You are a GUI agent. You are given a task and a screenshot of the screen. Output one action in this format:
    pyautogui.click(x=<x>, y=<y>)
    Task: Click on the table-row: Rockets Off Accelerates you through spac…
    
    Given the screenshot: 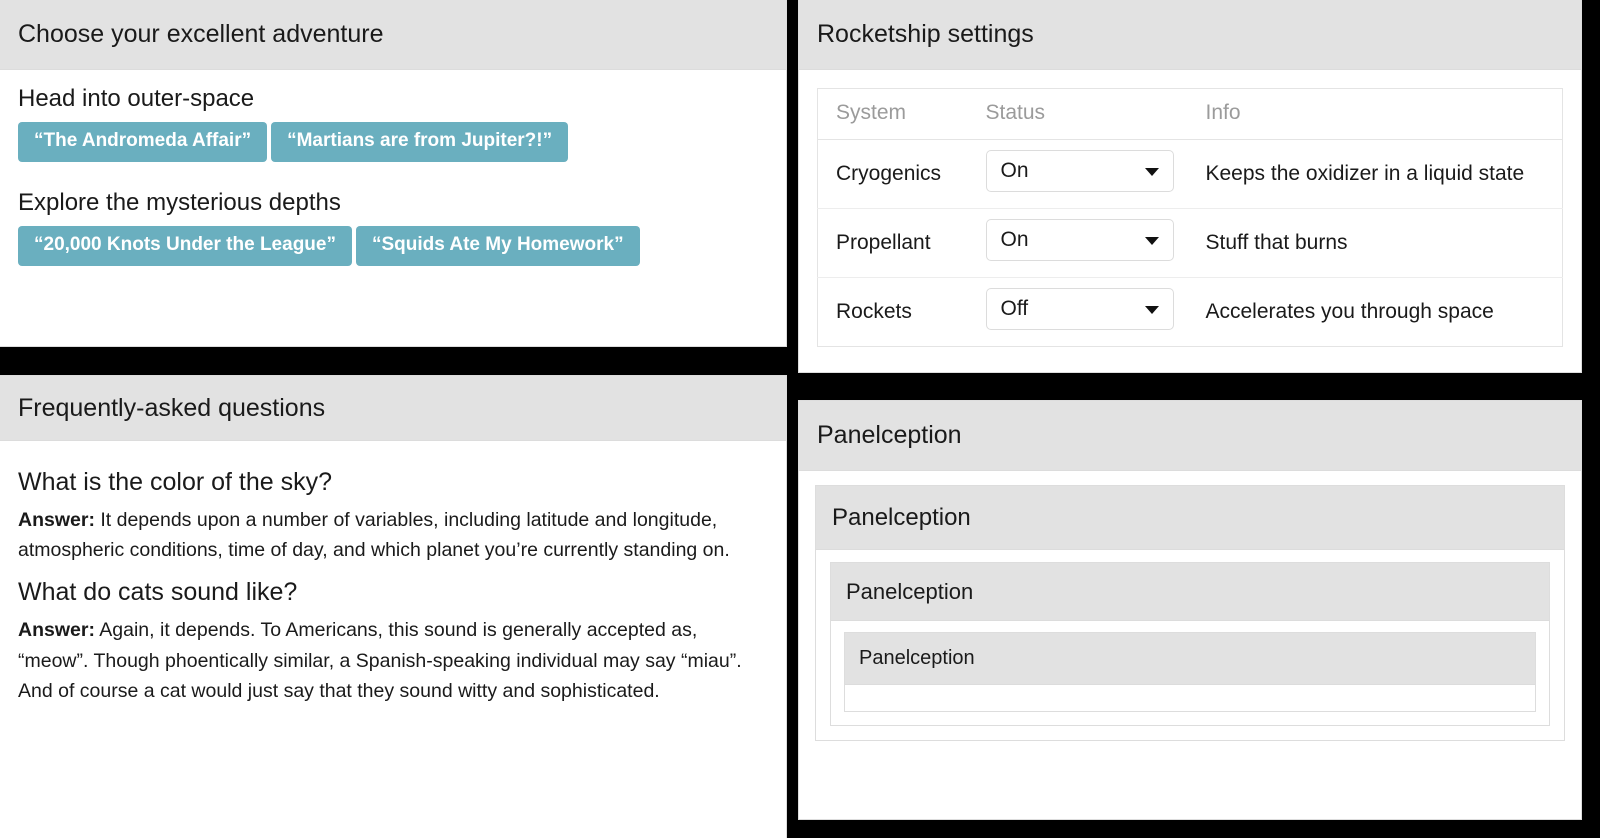 What is the action you would take?
    pyautogui.click(x=1190, y=312)
    